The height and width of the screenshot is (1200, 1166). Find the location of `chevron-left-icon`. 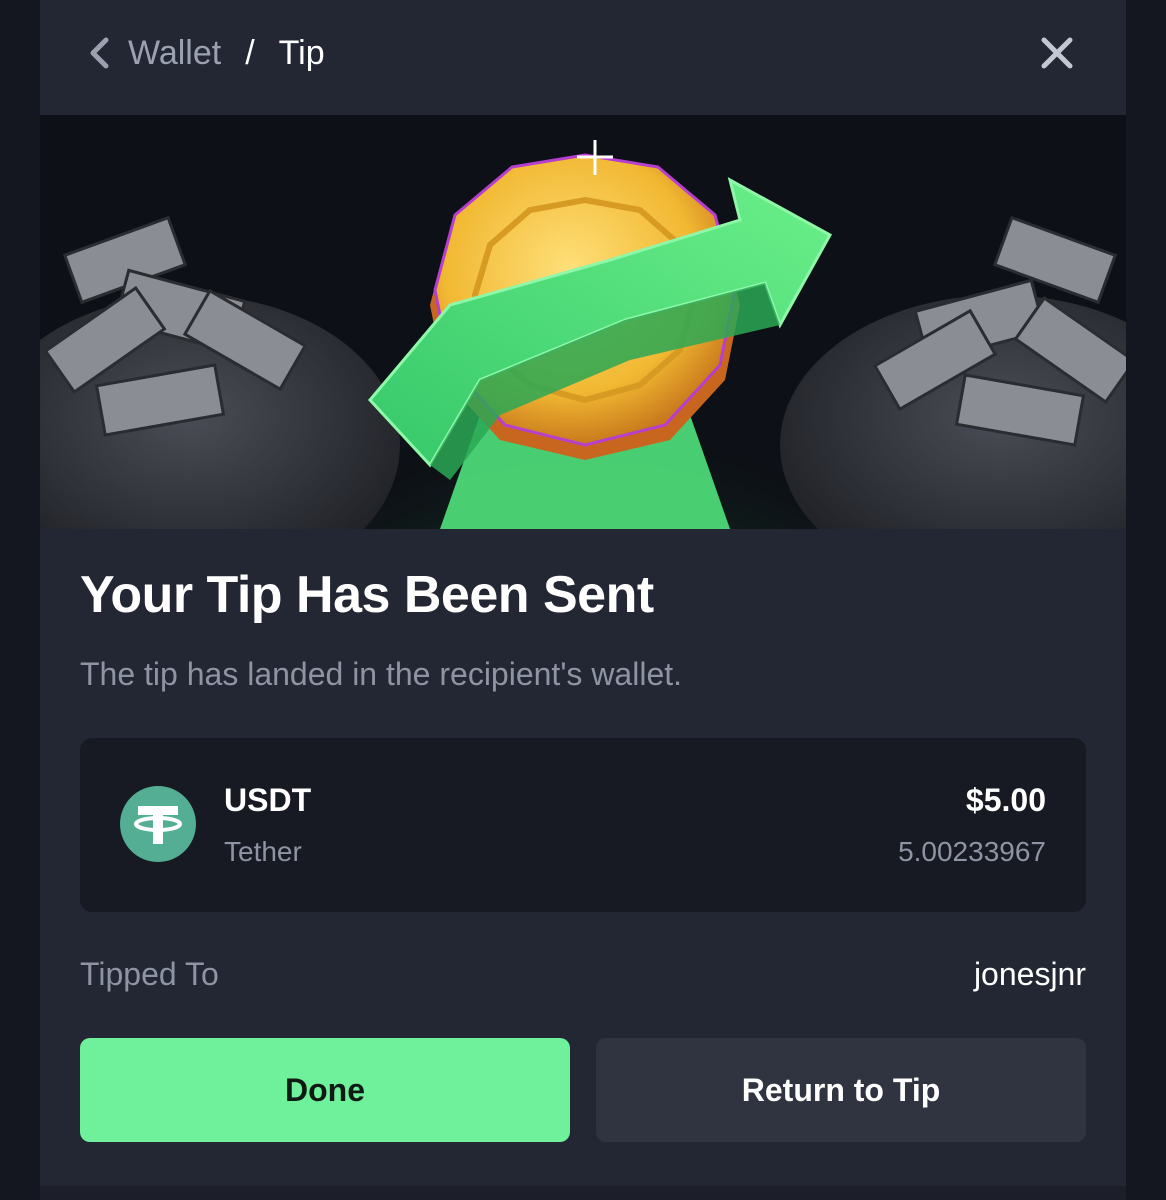

chevron-left-icon is located at coordinates (101, 53).